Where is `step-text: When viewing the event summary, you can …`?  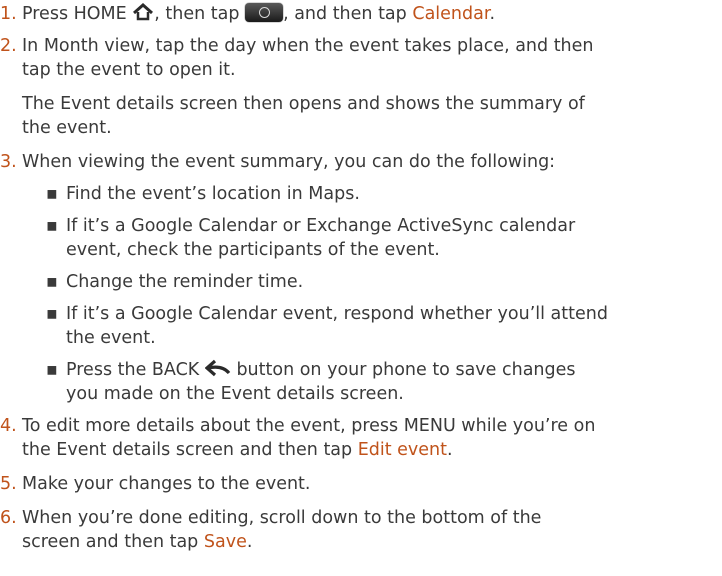 step-text: When viewing the event summary, you can … is located at coordinates (289, 162).